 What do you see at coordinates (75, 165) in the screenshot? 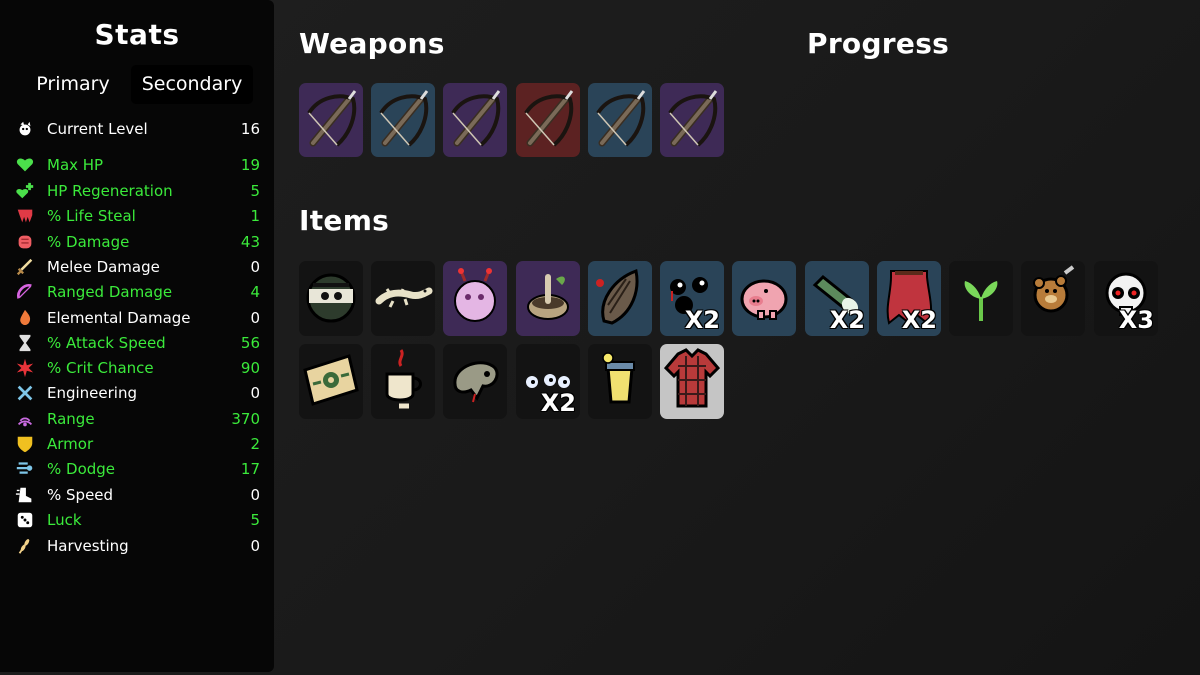
I see `stat-label: Max HP` at bounding box center [75, 165].